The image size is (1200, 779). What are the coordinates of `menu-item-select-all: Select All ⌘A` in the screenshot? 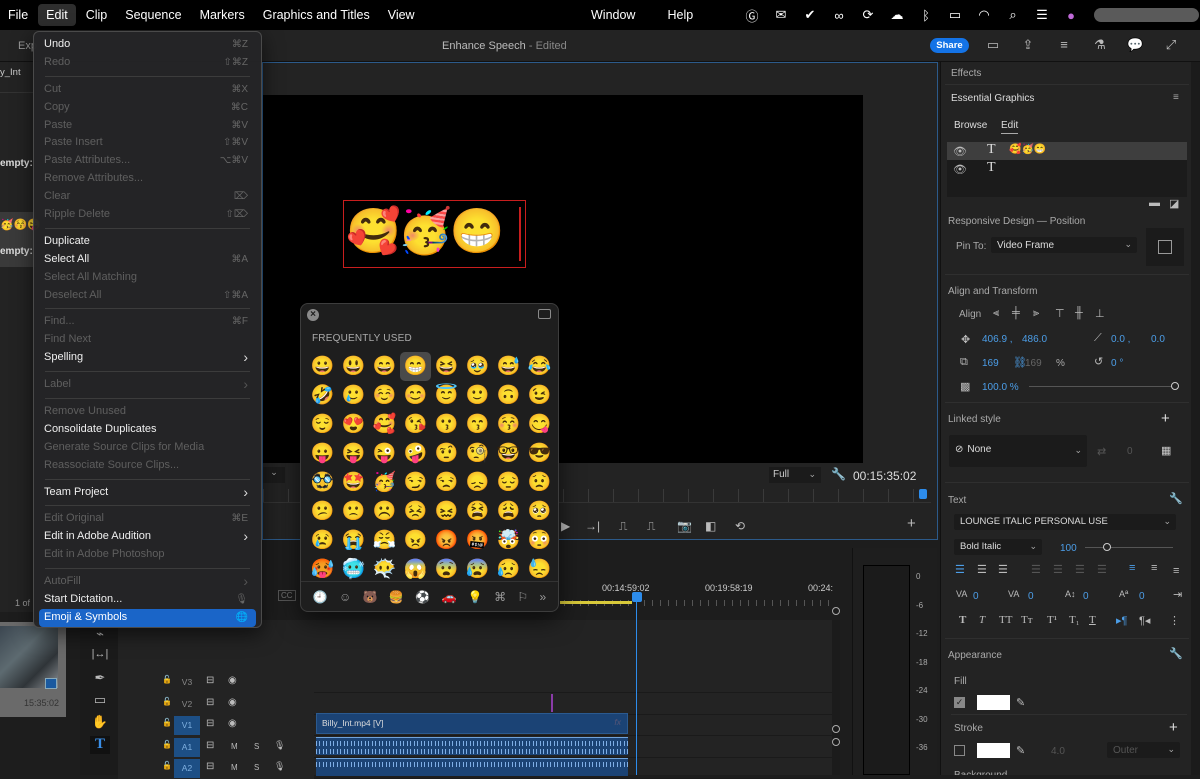 It's located at (147, 260).